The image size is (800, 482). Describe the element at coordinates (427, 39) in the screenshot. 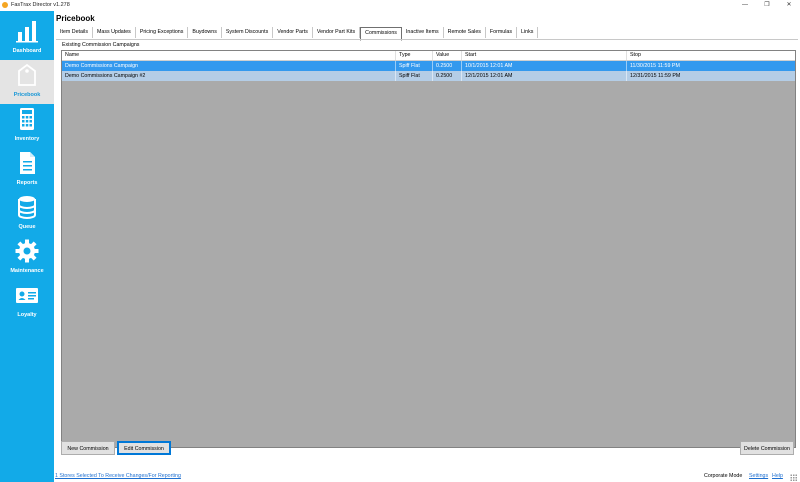

I see `tab-divider` at that location.